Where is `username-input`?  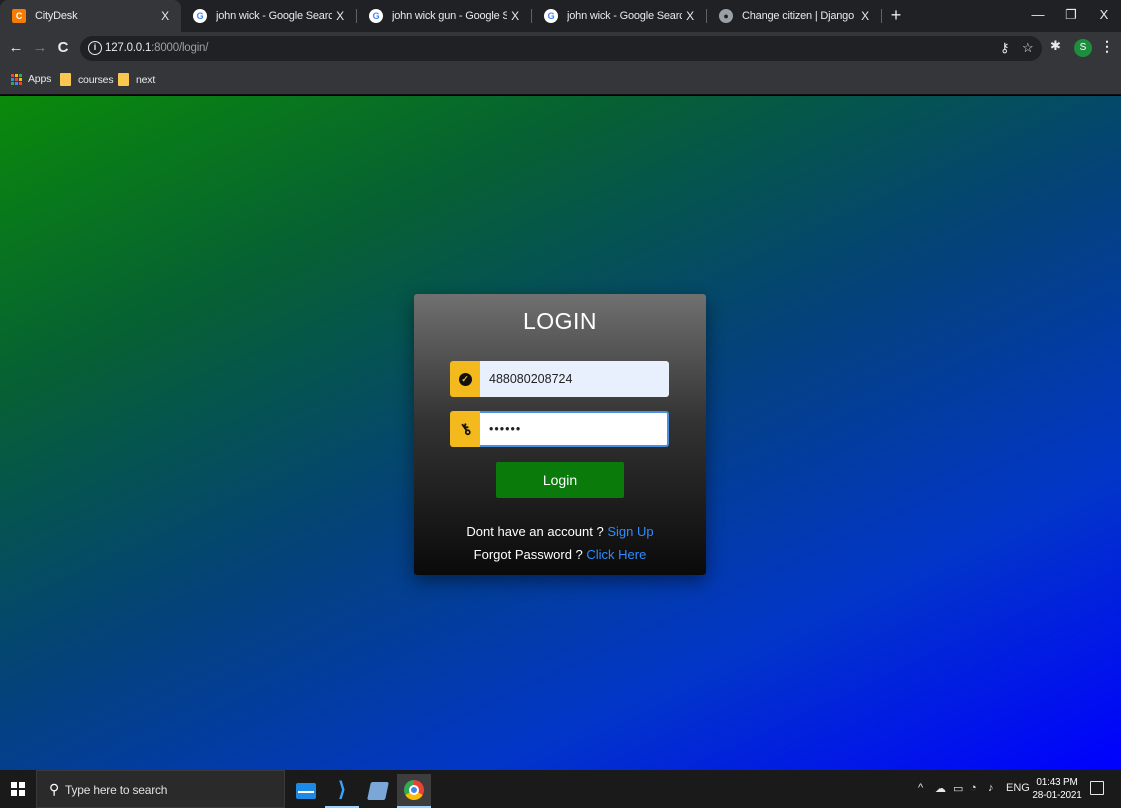 username-input is located at coordinates (574, 379).